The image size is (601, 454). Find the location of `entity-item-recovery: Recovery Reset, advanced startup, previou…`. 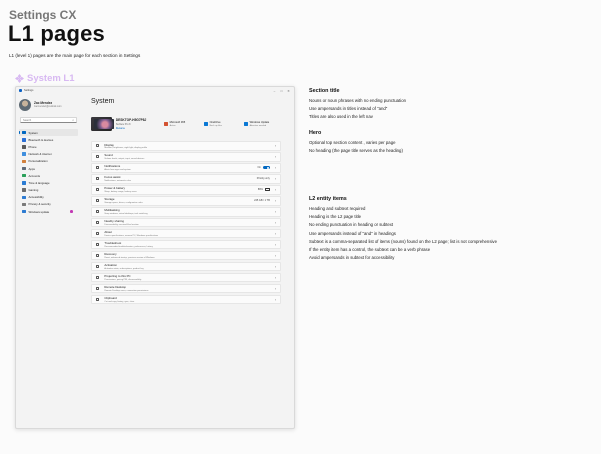

entity-item-recovery: Recovery Reset, advanced startup, previou… is located at coordinates (186, 255).